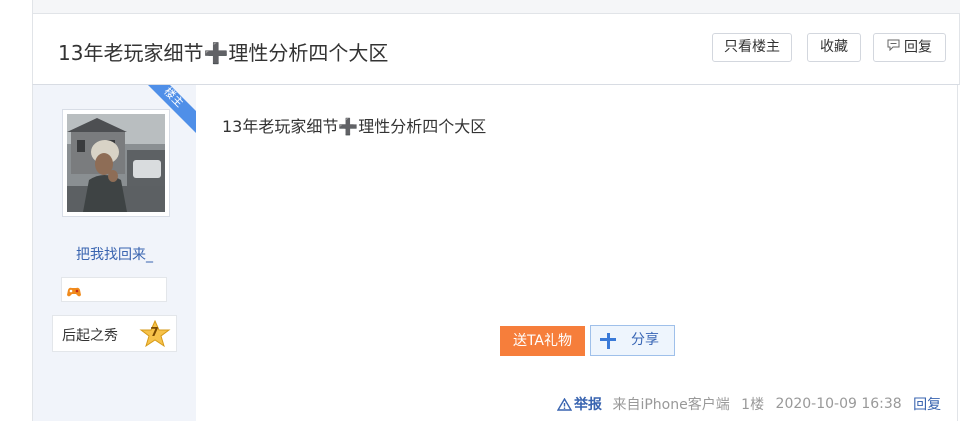  Describe the element at coordinates (354, 126) in the screenshot. I see `post-content: 13年老玩家细节➕理性分析四个大区` at that location.